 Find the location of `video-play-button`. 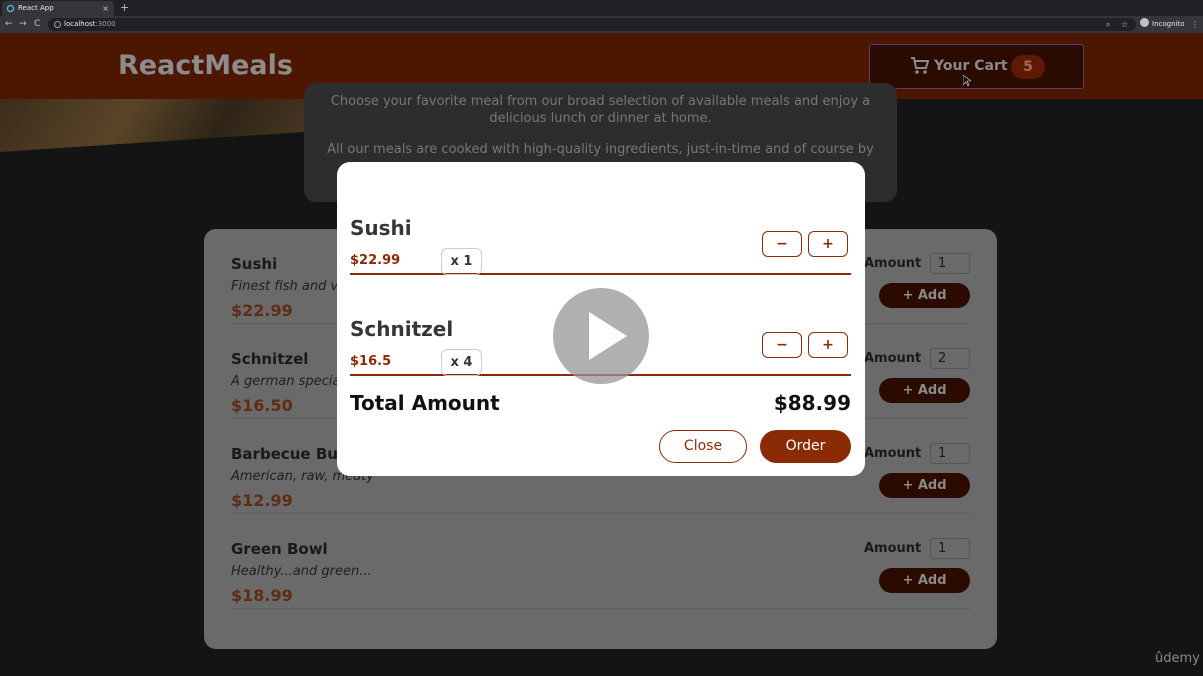

video-play-button is located at coordinates (601, 336).